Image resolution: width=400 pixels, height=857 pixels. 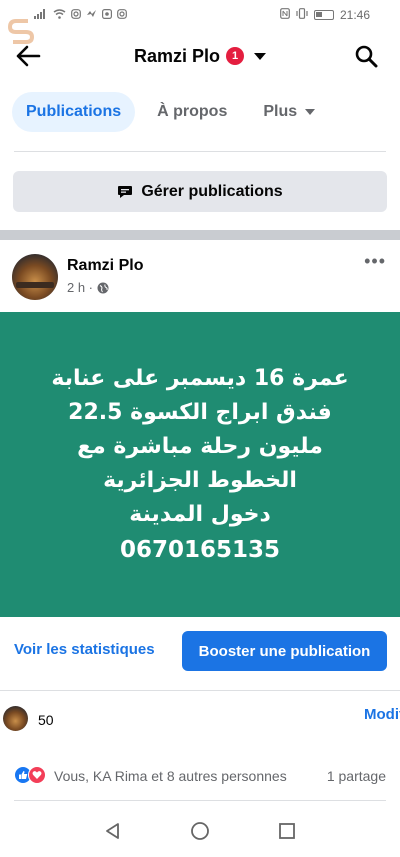 I want to click on status-left, so click(x=80, y=15).